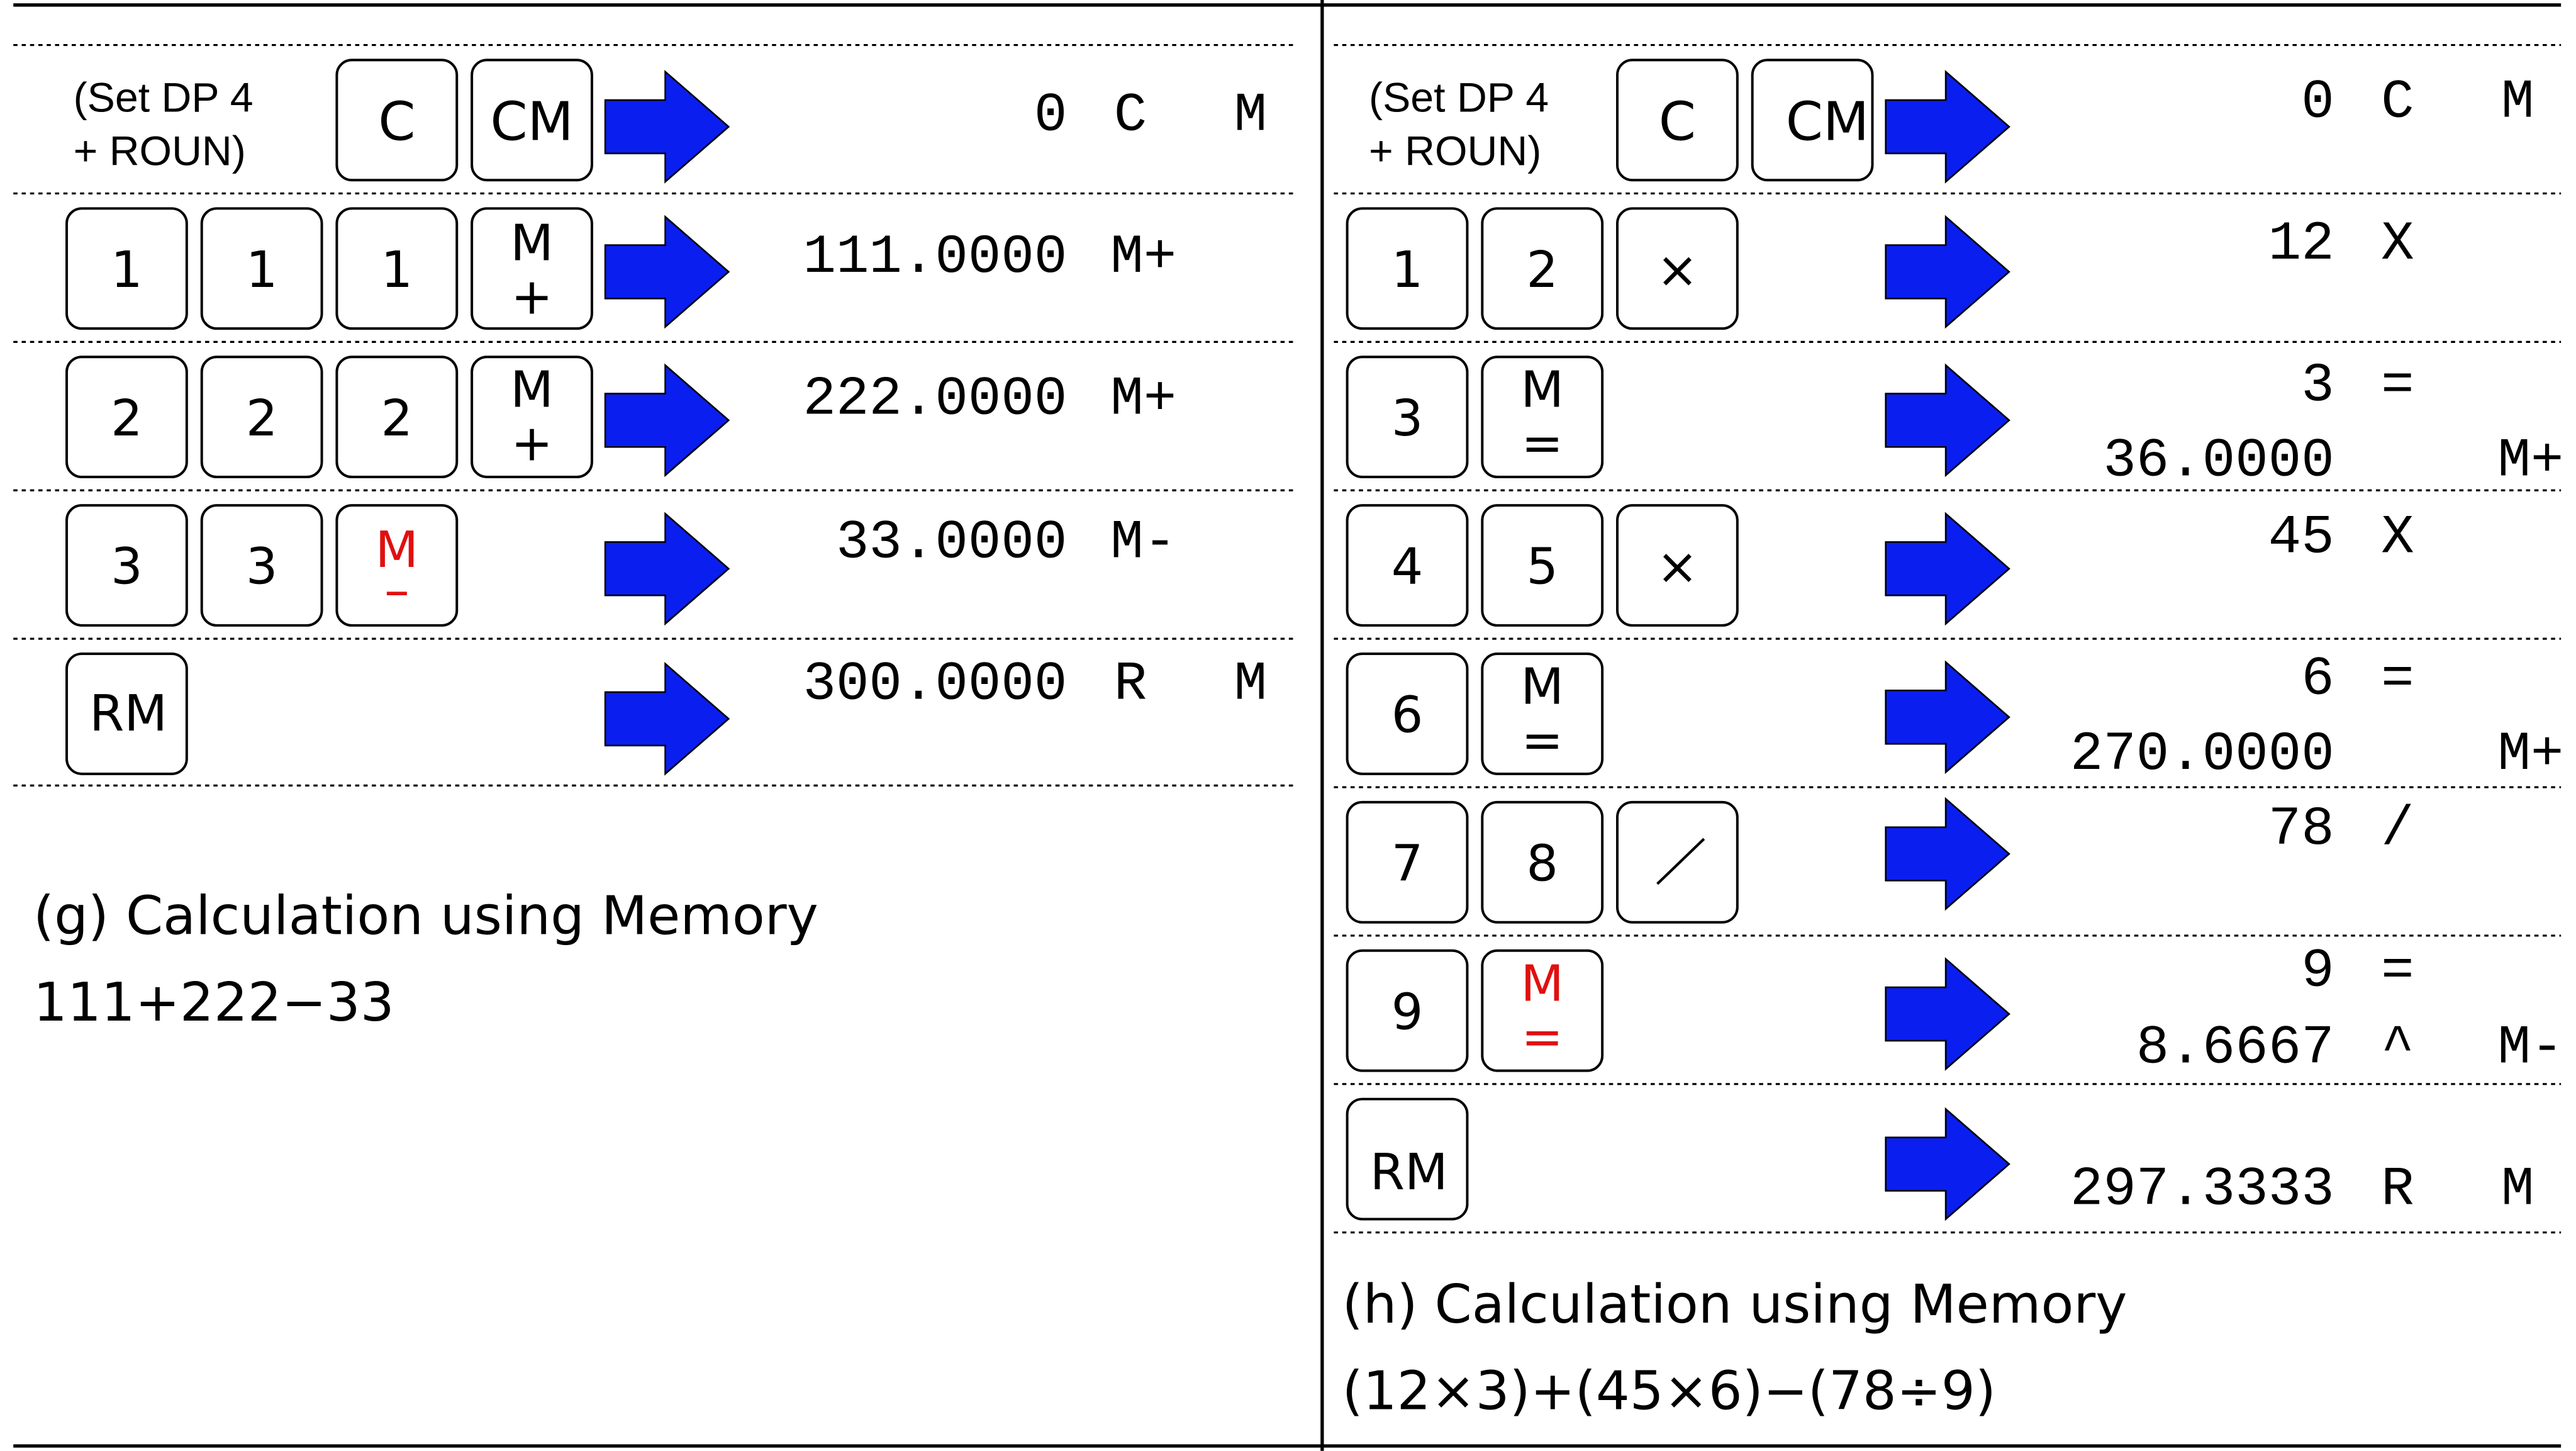  Describe the element at coordinates (951, 543) in the screenshot. I see `display-value: 33.0000` at that location.